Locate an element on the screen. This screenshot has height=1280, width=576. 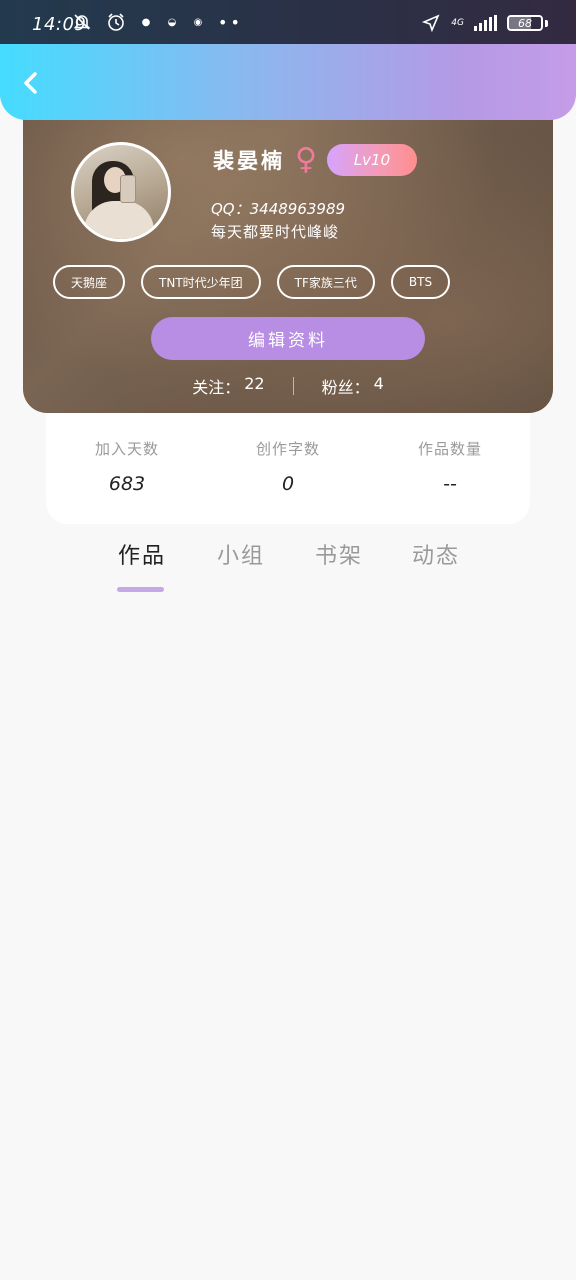
followers-value: 4 is located at coordinates (378, 383).